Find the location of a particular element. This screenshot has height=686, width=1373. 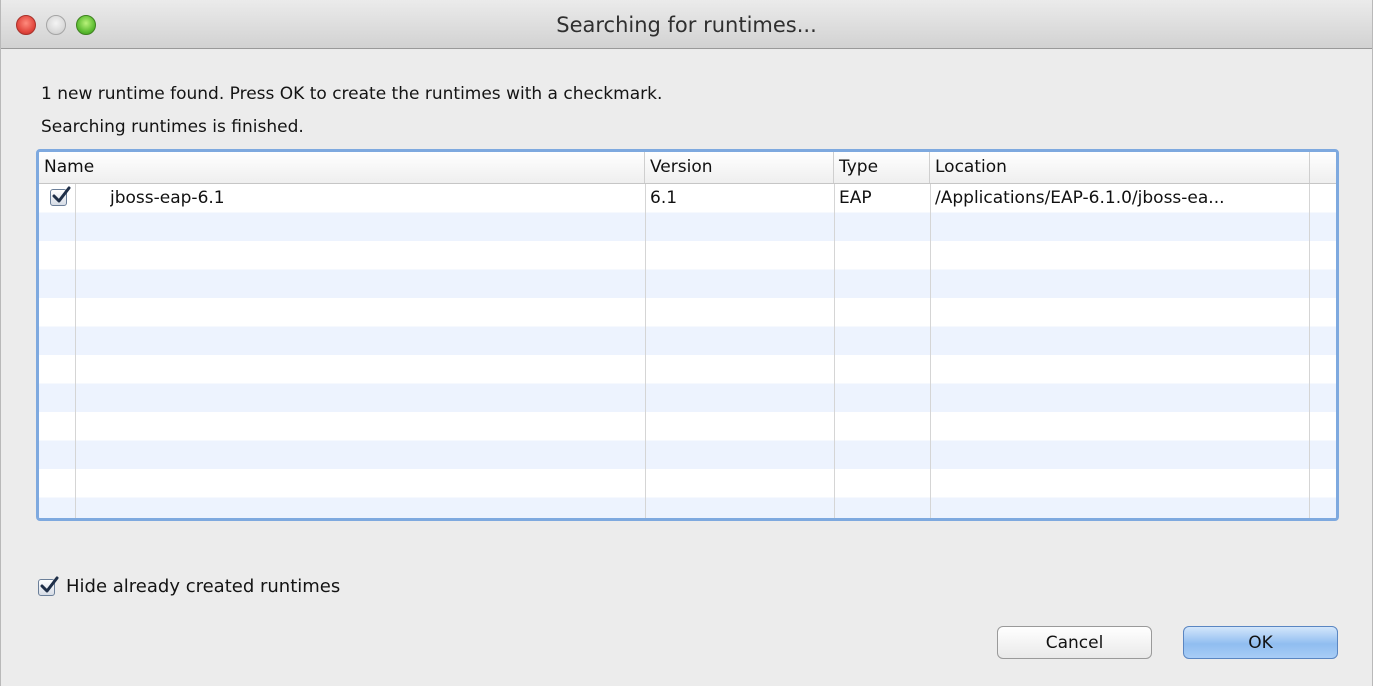

status-message: Searching runtimes is finished. is located at coordinates (172, 127).